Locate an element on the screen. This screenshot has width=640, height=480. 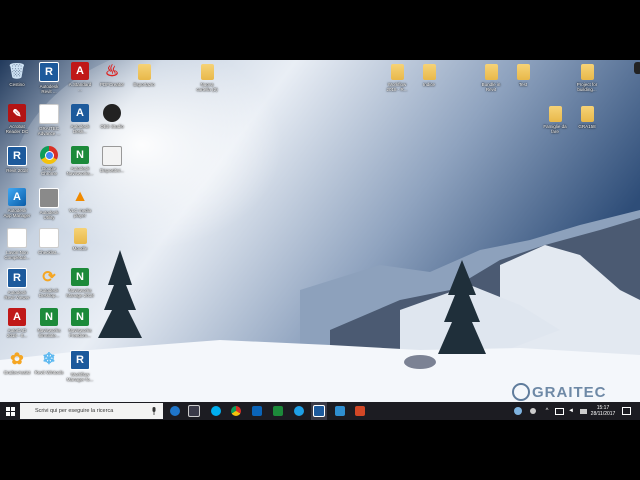
microphone-icon is located at coordinates (154, 411).